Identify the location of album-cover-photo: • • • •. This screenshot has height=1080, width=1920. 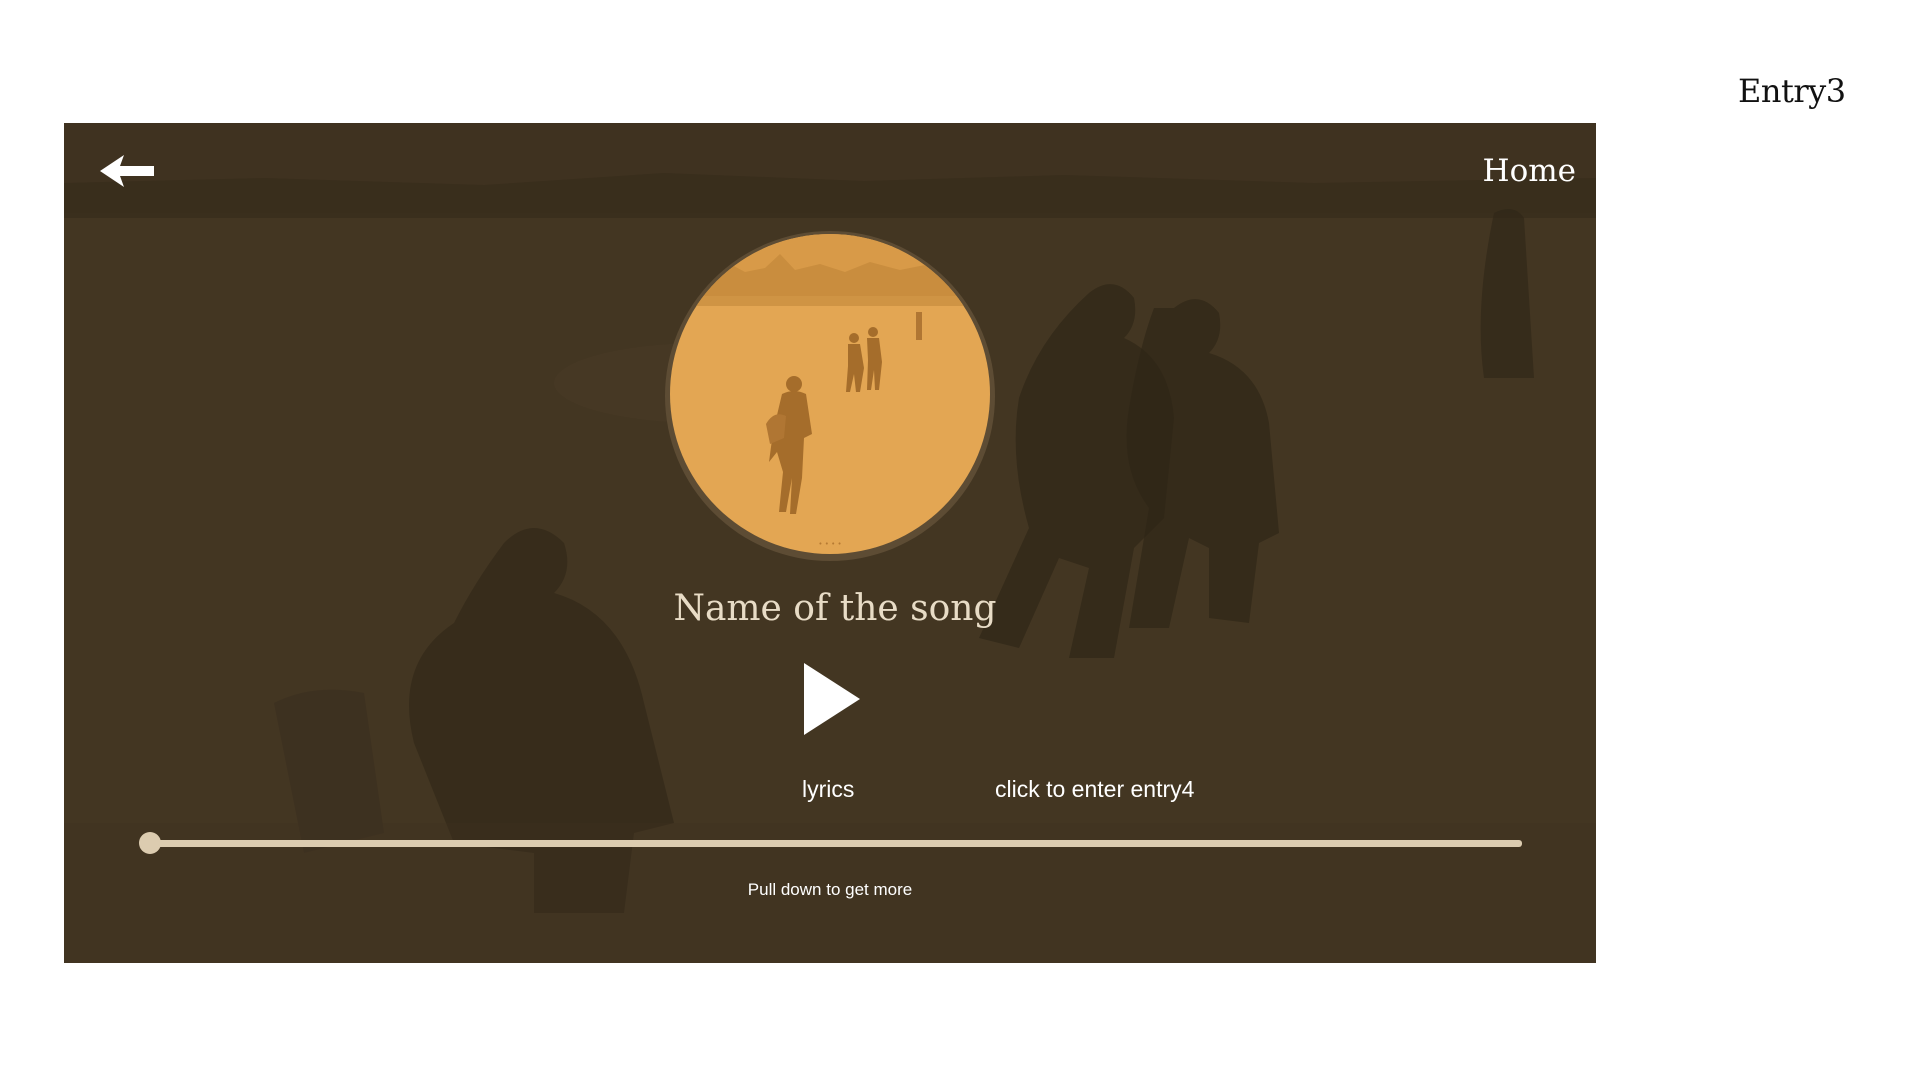
(830, 391).